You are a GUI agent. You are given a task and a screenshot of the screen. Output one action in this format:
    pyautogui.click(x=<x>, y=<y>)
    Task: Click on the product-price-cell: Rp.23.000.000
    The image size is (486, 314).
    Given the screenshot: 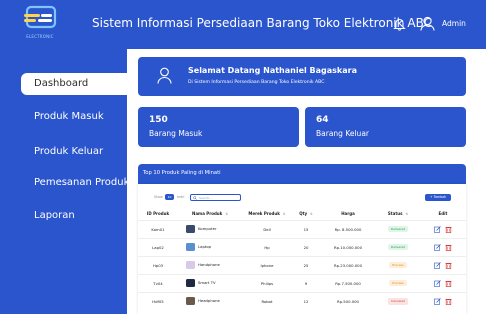 What is the action you would take?
    pyautogui.click(x=348, y=264)
    